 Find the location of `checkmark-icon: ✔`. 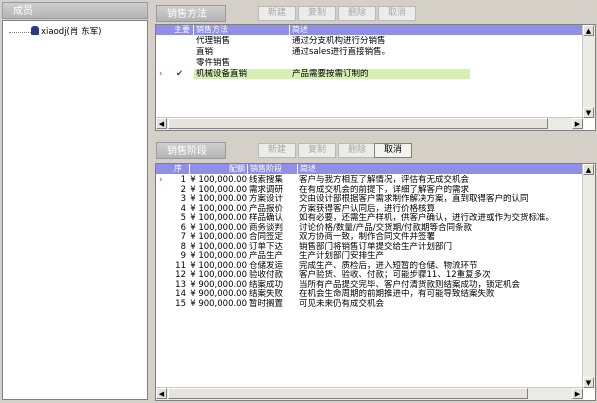

checkmark-icon: ✔ is located at coordinates (180, 74).